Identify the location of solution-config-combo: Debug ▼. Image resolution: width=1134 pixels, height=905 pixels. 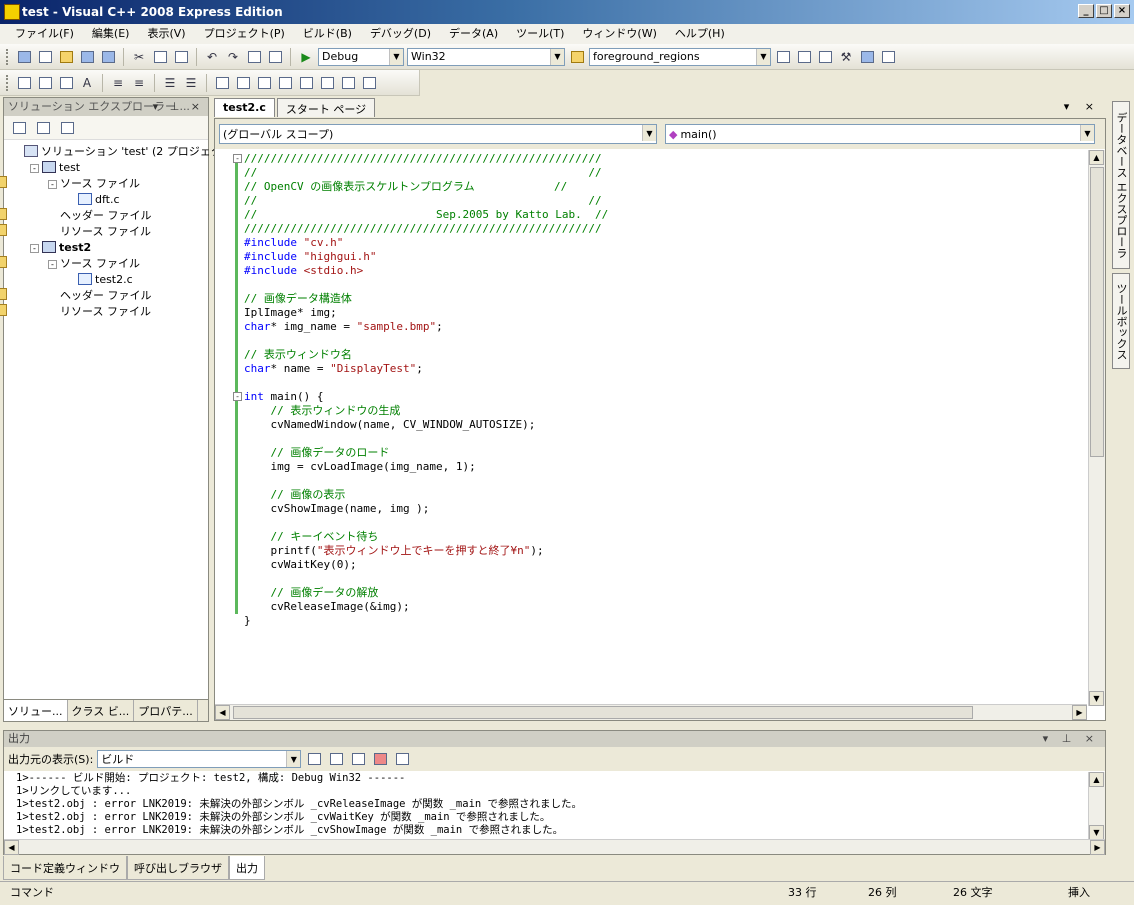
(361, 56).